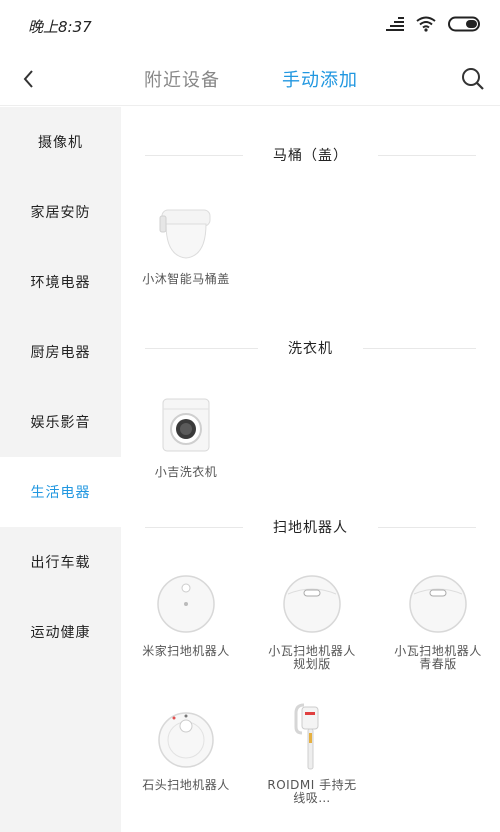 The height and width of the screenshot is (832, 500). What do you see at coordinates (438, 657) in the screenshot?
I see `device-name: 小瓦扫地机器人青春版` at bounding box center [438, 657].